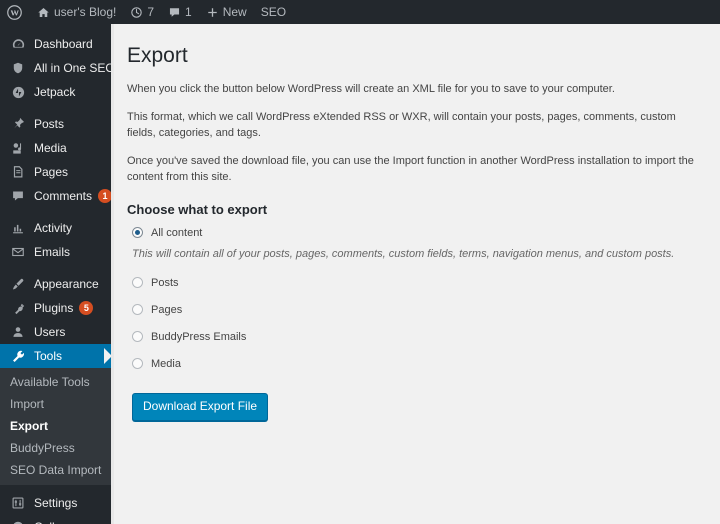  What do you see at coordinates (165, 283) in the screenshot?
I see `export-option-label: Posts` at bounding box center [165, 283].